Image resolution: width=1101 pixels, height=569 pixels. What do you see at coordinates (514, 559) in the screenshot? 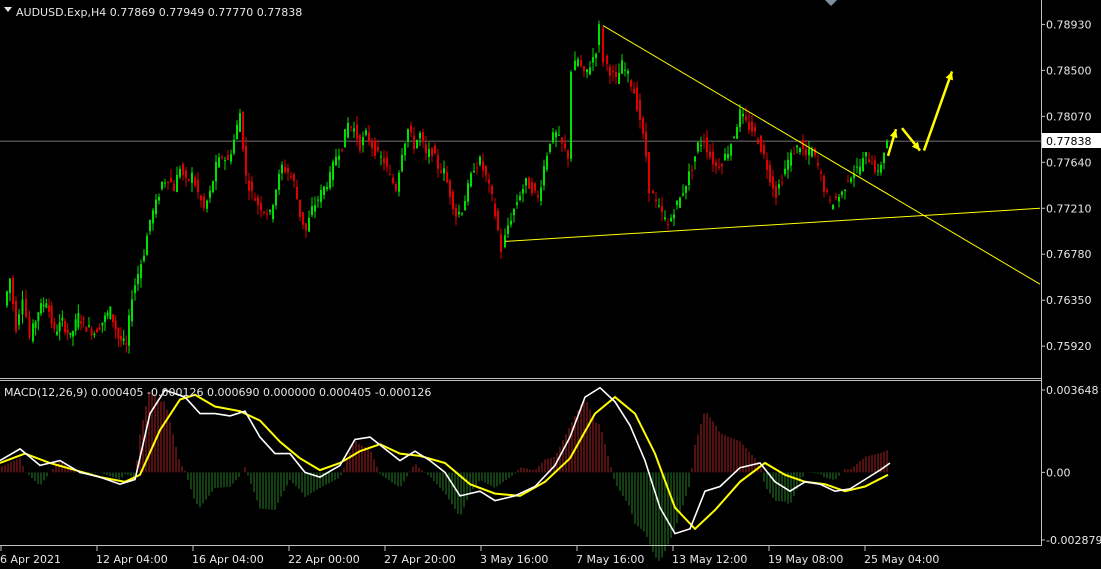
I see `time-axis-label: 3 May 16:00` at bounding box center [514, 559].